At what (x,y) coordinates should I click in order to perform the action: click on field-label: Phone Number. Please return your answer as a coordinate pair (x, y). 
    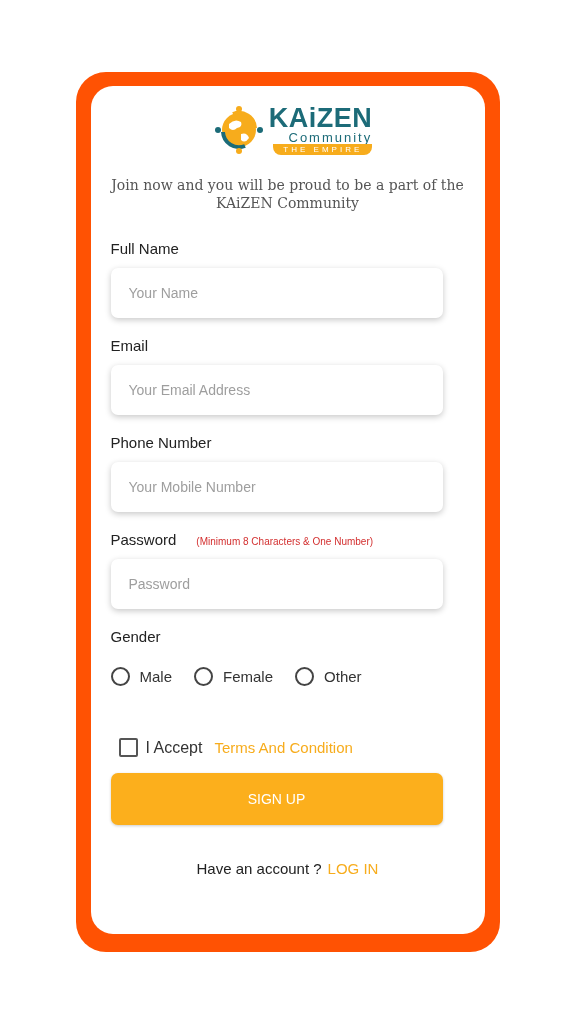
    Looking at the image, I should click on (161, 442).